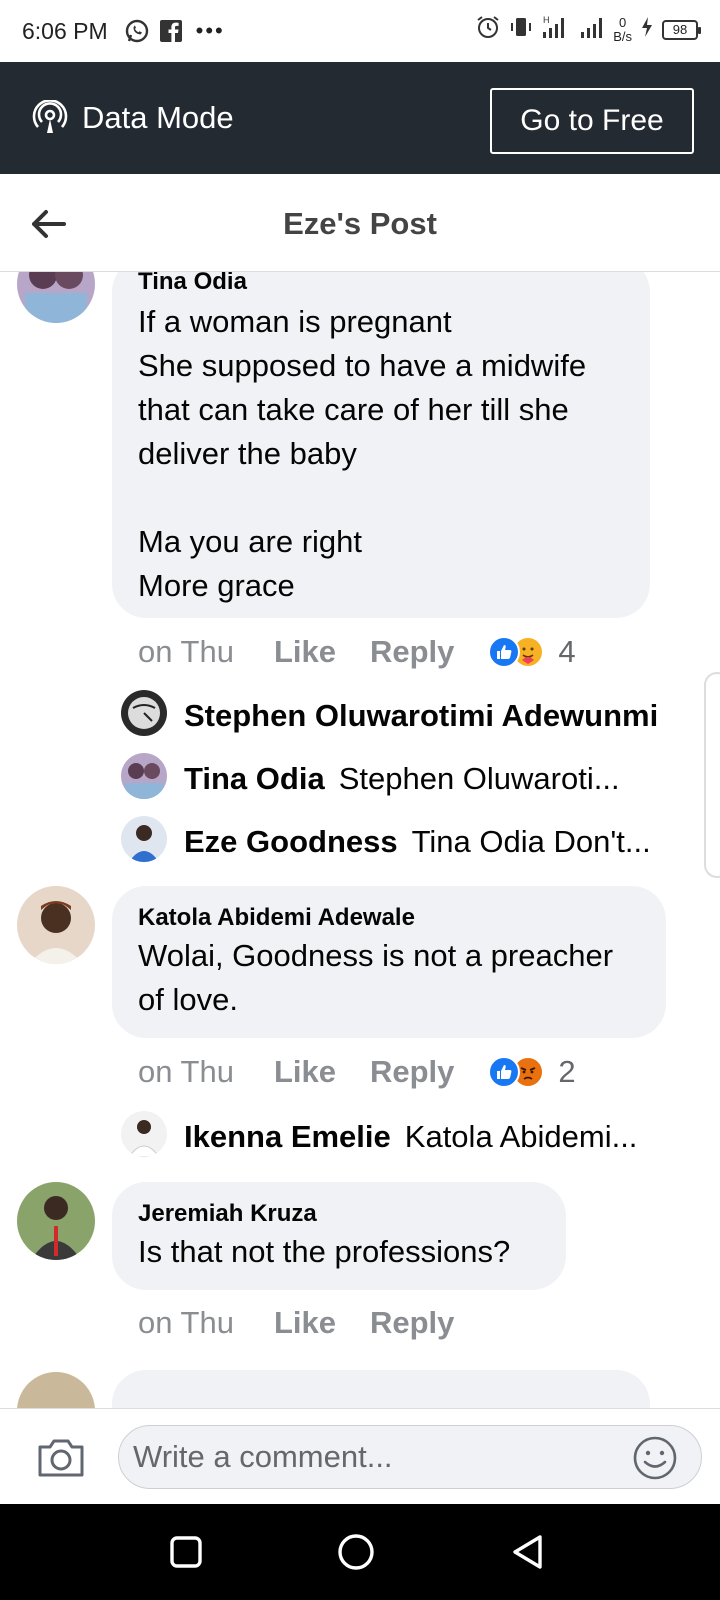 The image size is (720, 1600). I want to click on reactions-summary: 4, so click(532, 652).